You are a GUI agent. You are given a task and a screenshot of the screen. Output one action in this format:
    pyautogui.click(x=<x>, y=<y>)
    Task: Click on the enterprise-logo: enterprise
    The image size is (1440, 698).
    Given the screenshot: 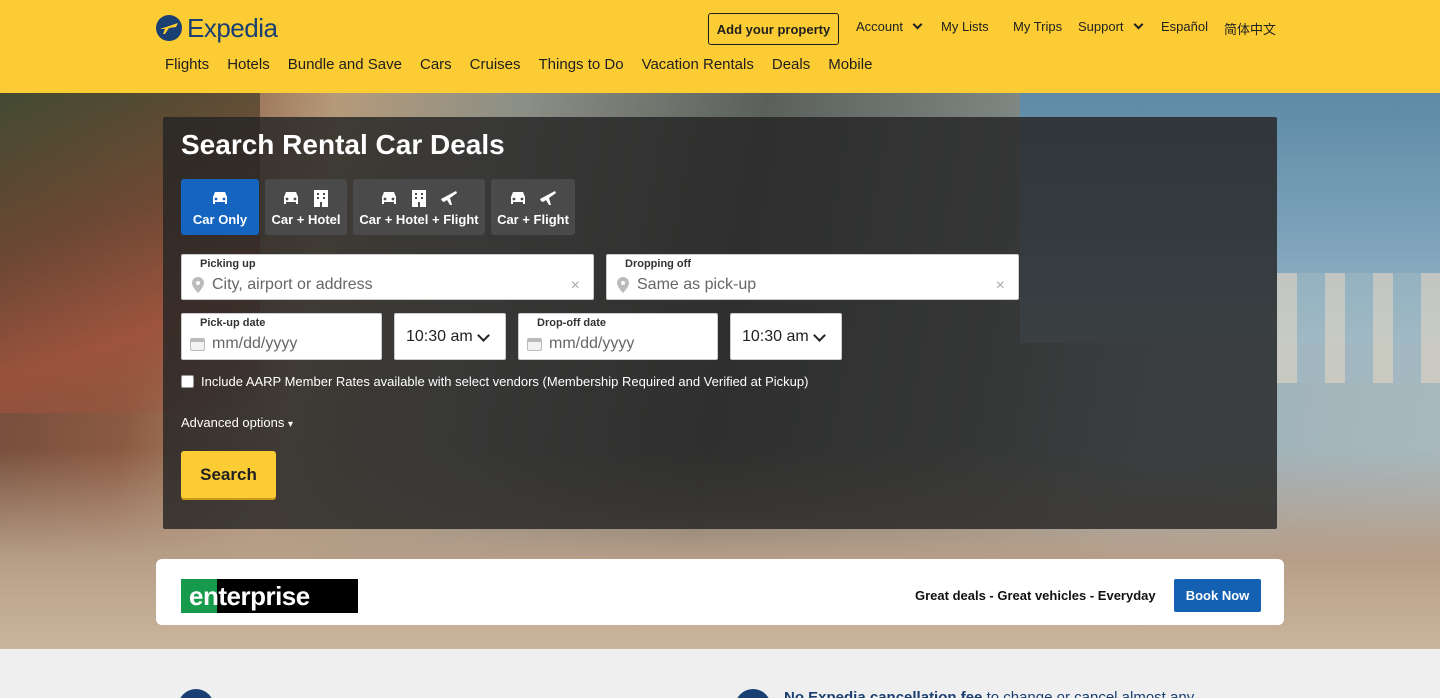 What is the action you would take?
    pyautogui.click(x=269, y=596)
    